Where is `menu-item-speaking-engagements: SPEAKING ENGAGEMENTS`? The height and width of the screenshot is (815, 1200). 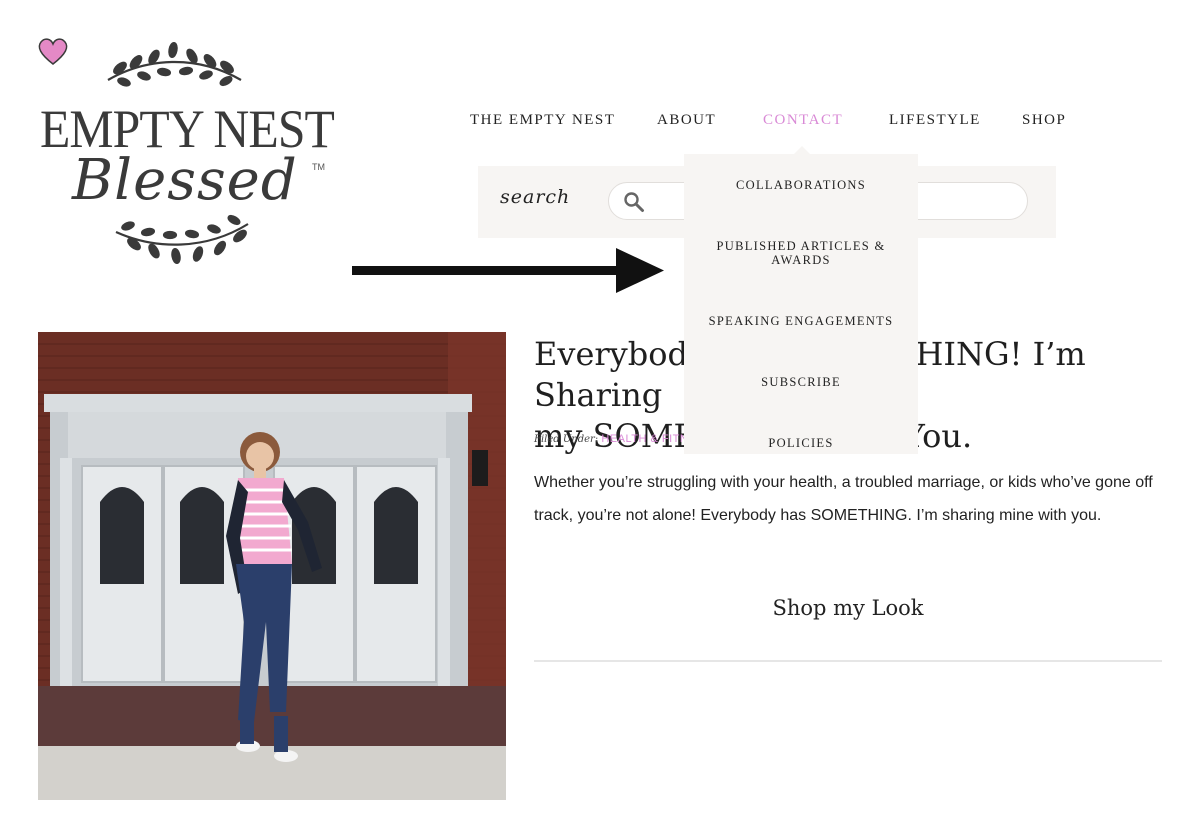
menu-item-speaking-engagements: SPEAKING ENGAGEMENTS is located at coordinates (801, 321).